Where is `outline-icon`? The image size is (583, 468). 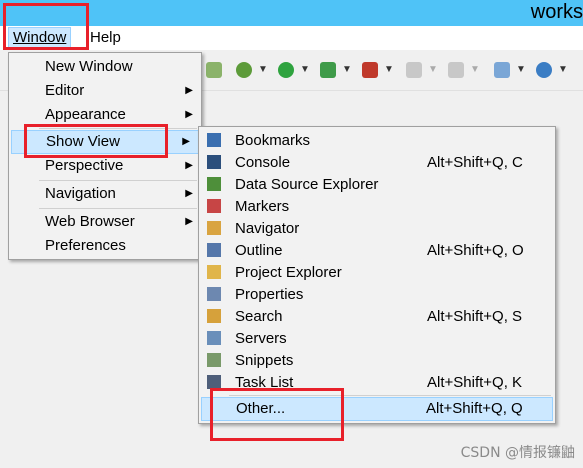
outline-icon is located at coordinates (214, 250).